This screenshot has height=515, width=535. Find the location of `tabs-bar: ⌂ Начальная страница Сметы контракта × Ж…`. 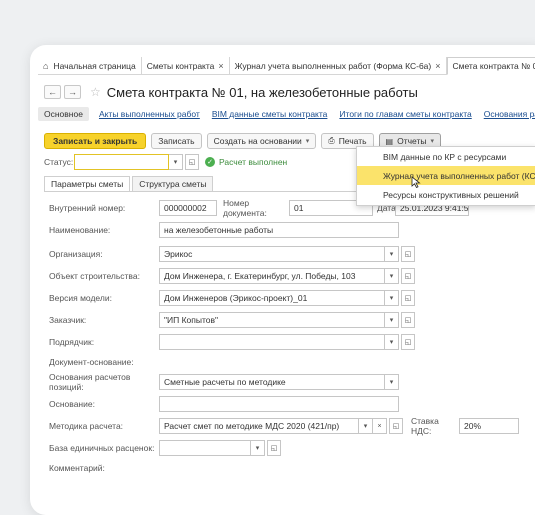

tabs-bar: ⌂ Начальная страница Сметы контракта × Ж… is located at coordinates (286, 66).